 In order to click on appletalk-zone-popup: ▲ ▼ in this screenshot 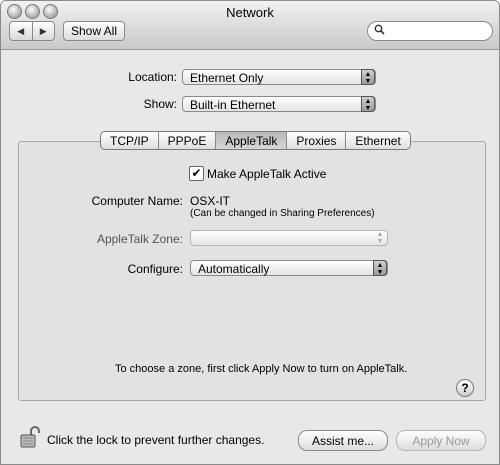, I will do `click(289, 238)`.